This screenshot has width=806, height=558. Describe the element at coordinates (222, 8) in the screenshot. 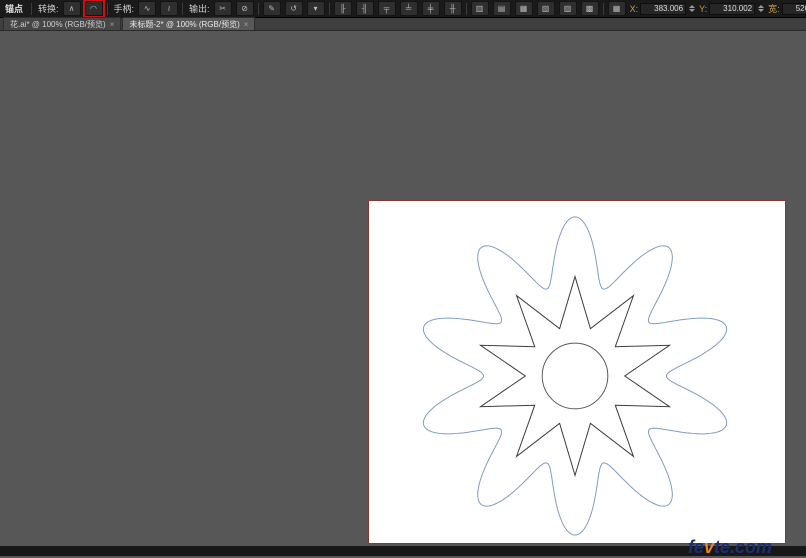

I see `cut-path-button: ✂` at that location.